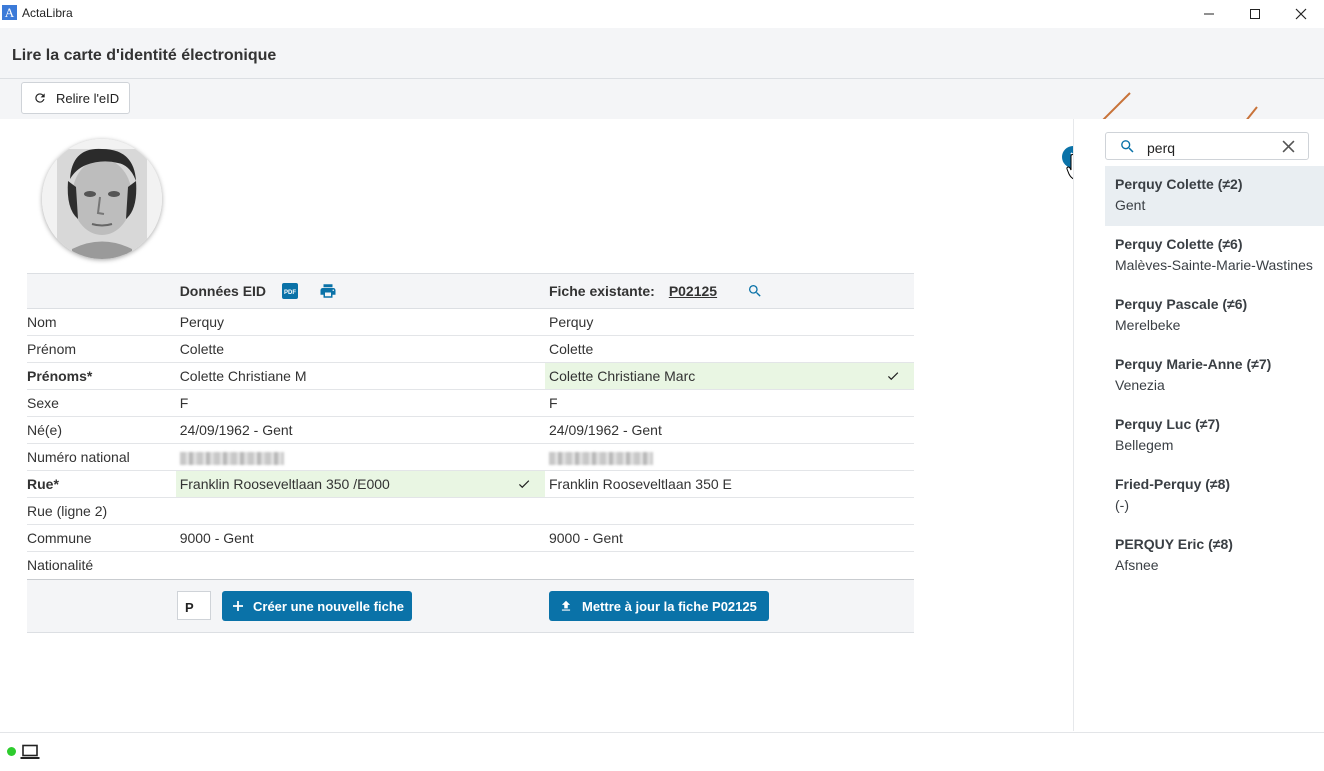  I want to click on close-window-button, so click(1301, 14).